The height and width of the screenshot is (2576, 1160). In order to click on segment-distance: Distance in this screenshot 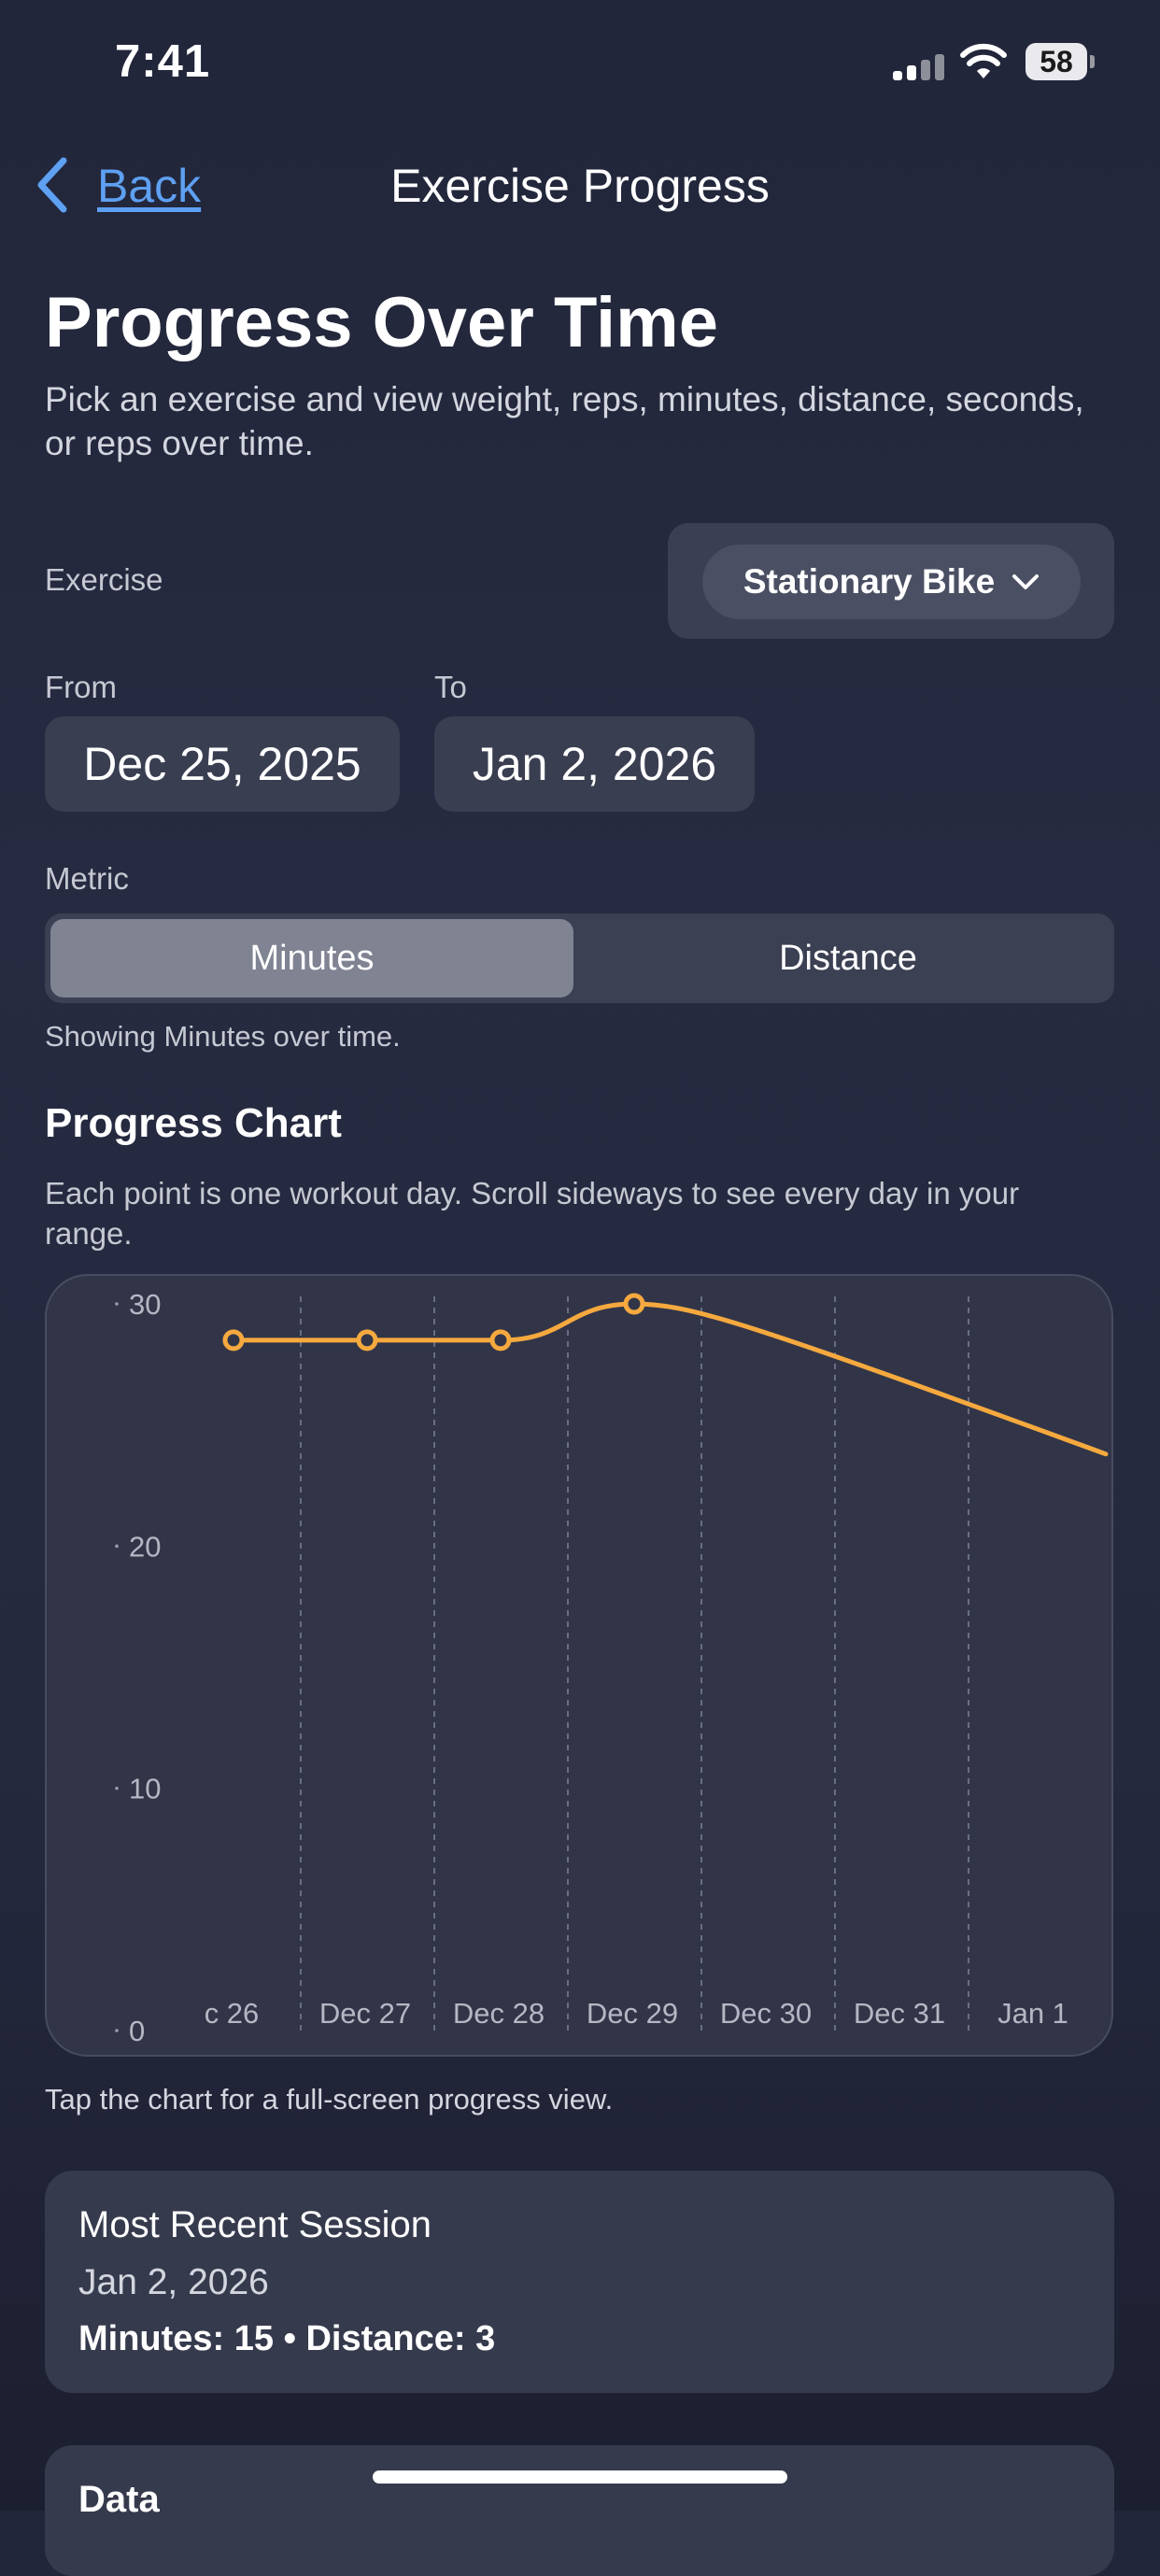, I will do `click(849, 959)`.